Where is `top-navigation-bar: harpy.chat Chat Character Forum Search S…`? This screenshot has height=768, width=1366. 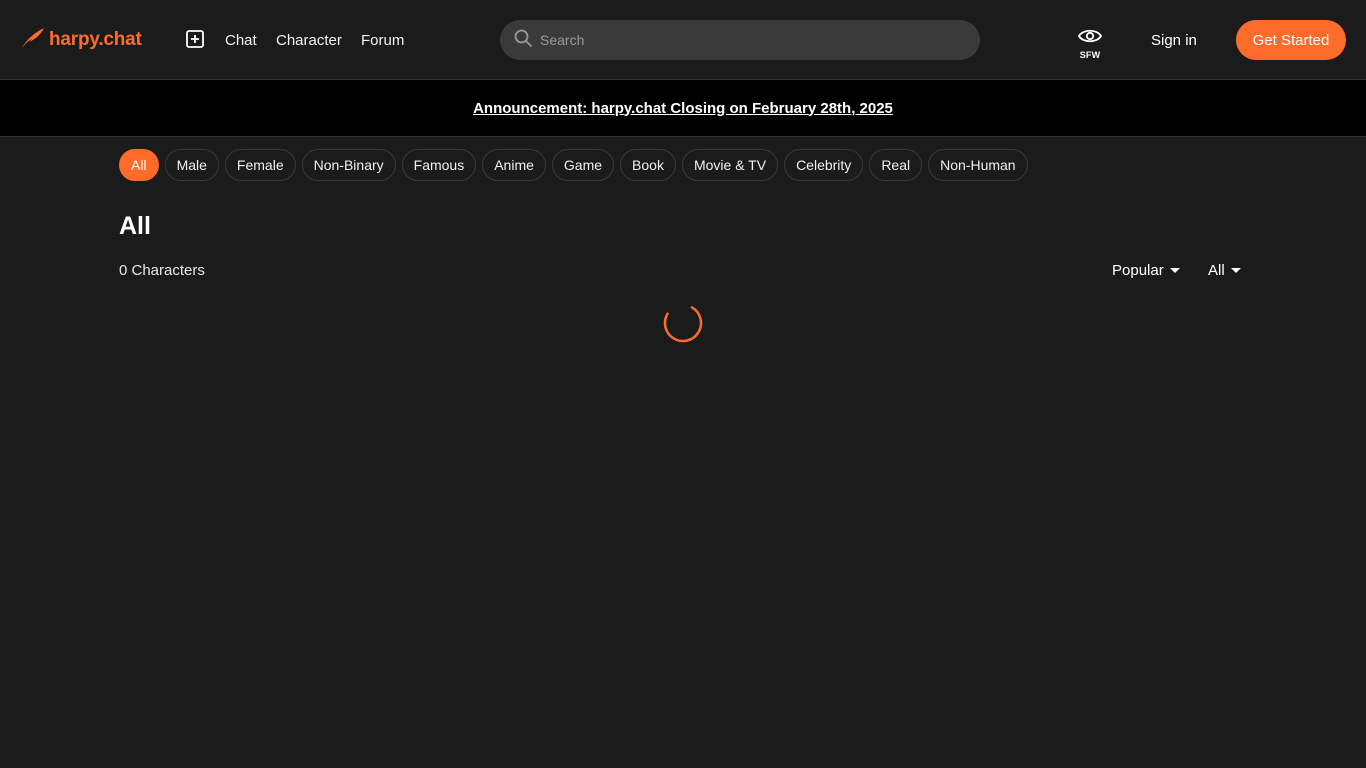 top-navigation-bar: harpy.chat Chat Character Forum Search S… is located at coordinates (683, 40).